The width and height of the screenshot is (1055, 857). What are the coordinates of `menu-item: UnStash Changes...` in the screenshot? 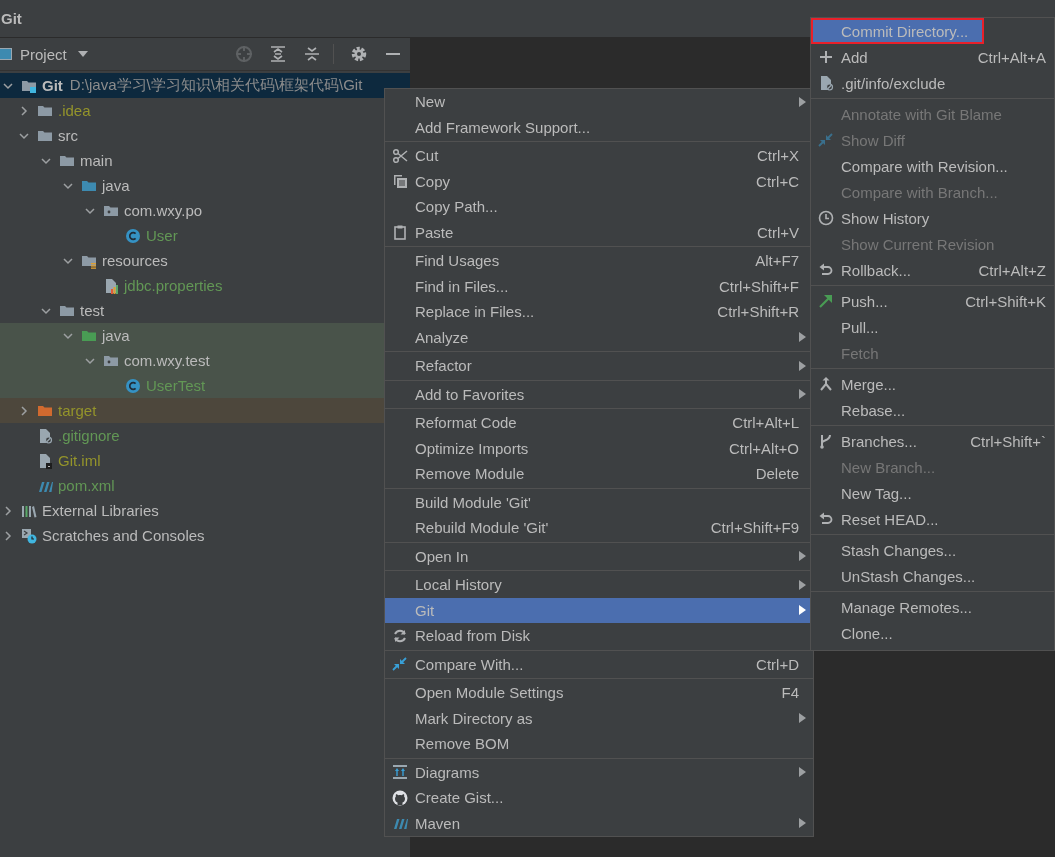 It's located at (932, 576).